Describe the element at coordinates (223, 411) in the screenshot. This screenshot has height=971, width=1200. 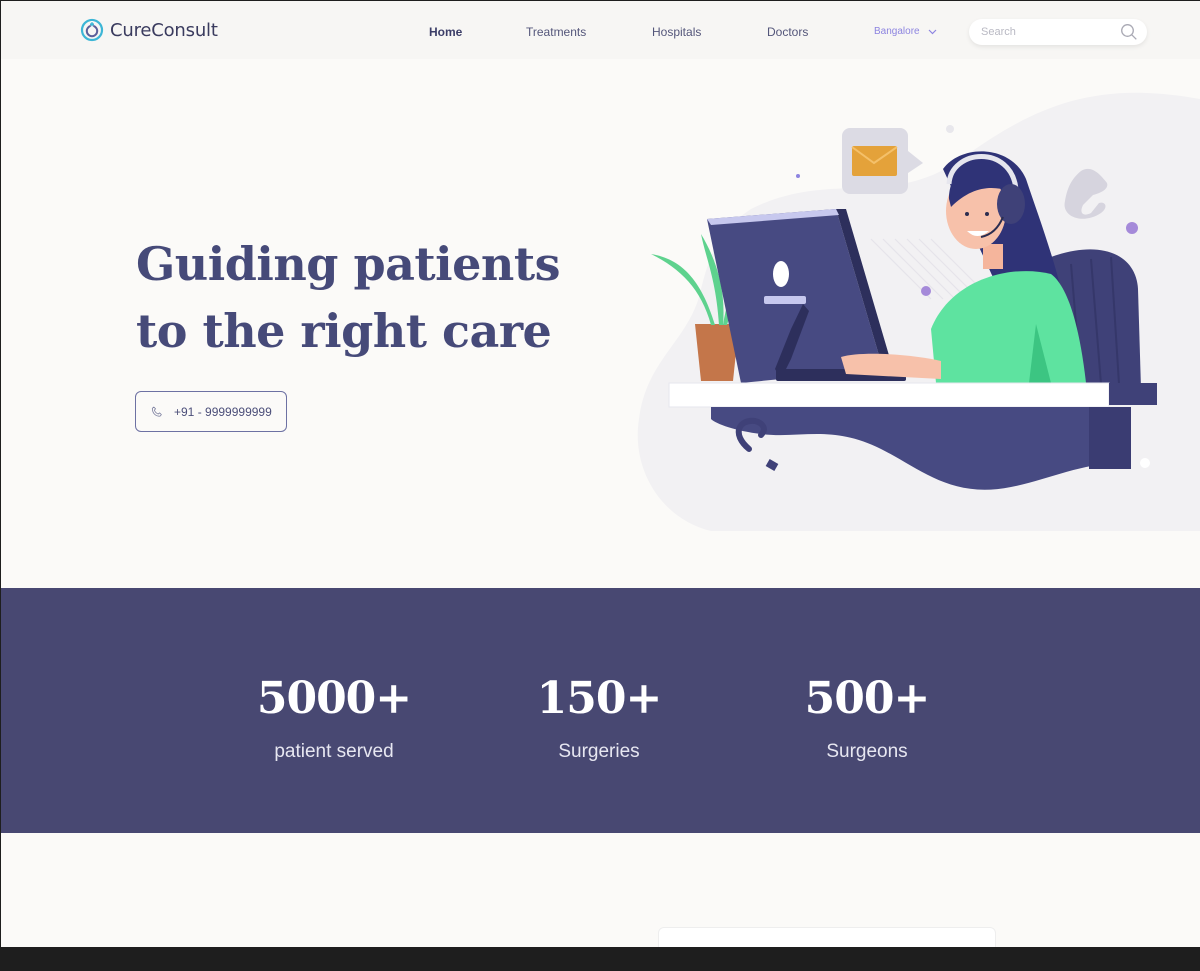
I see `phone-number: +91 - 9999999999` at that location.